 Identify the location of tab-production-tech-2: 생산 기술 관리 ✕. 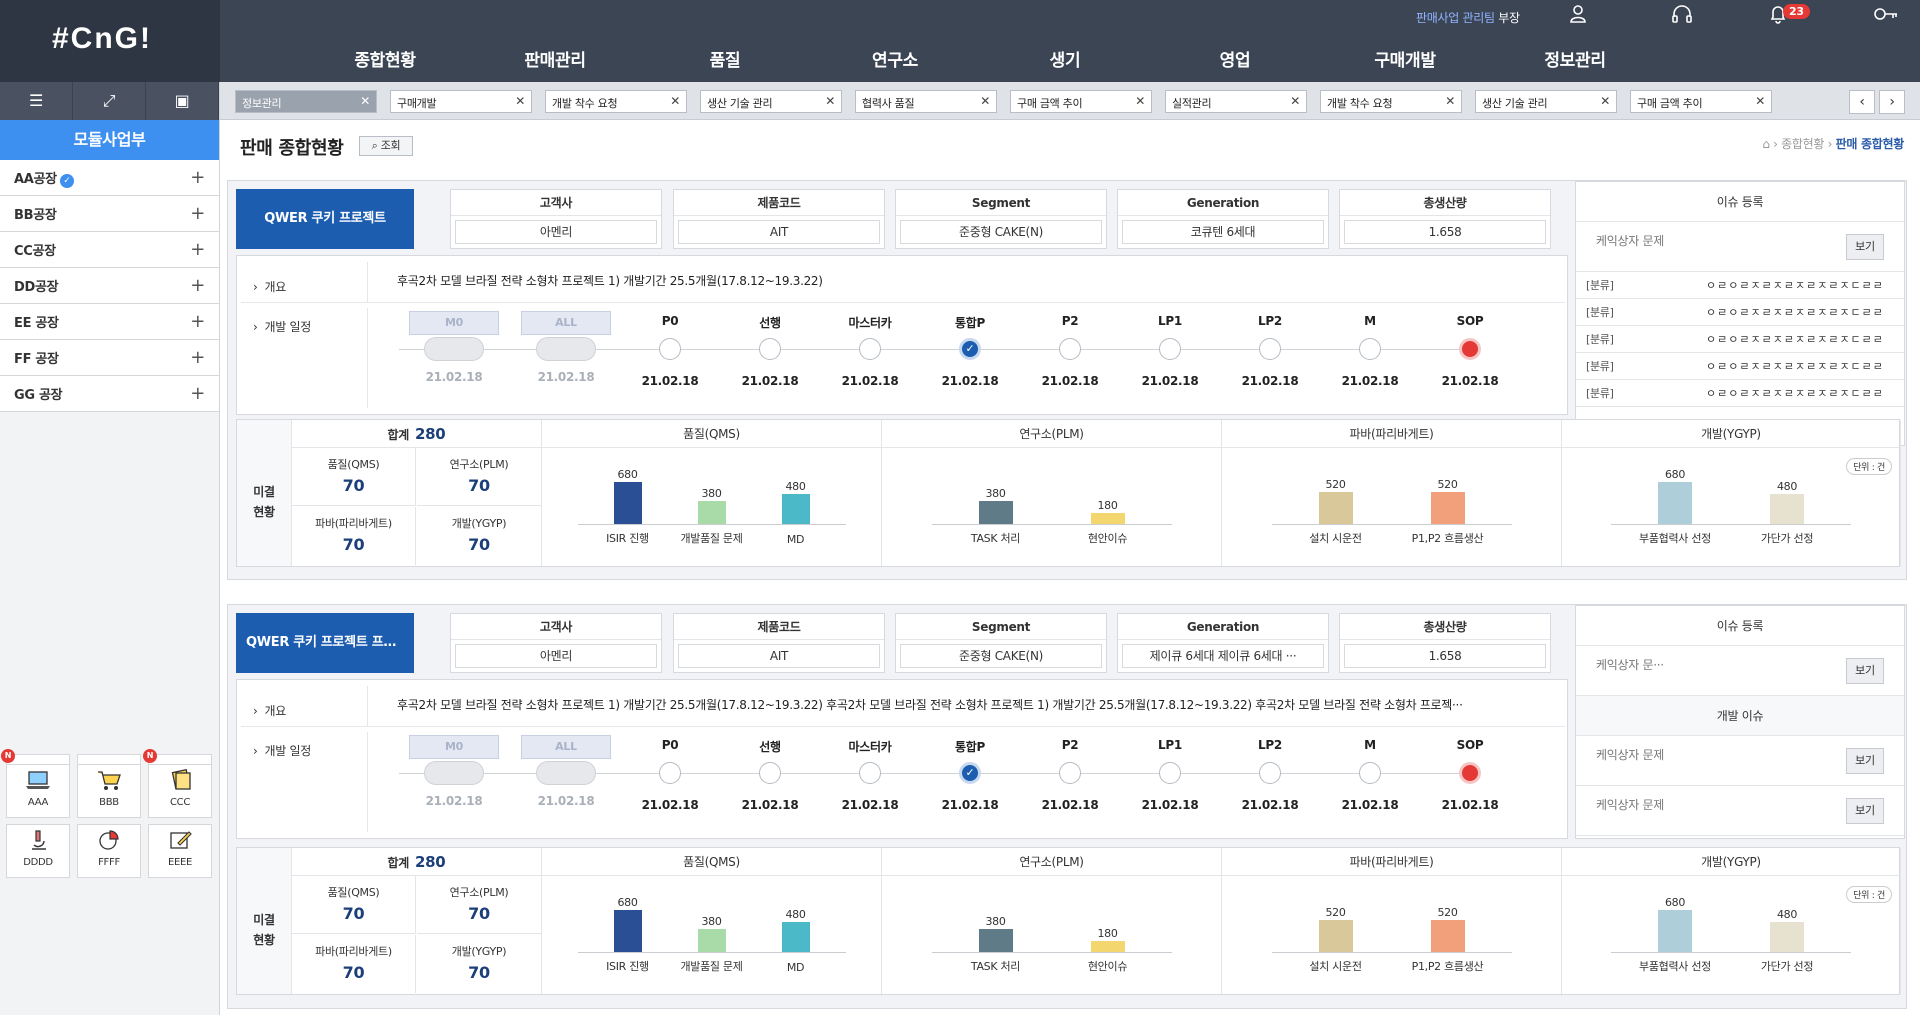
(1546, 101).